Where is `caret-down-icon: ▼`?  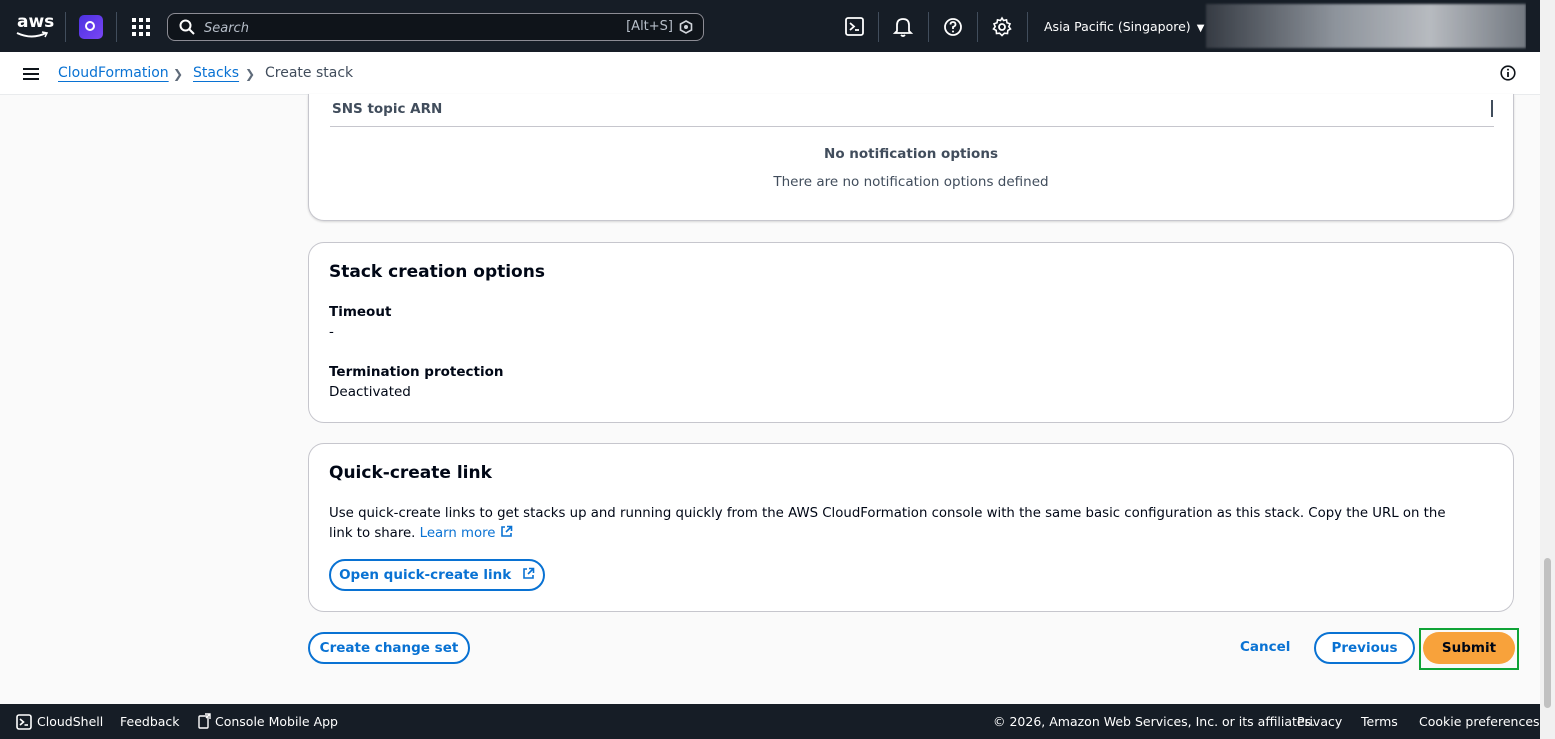
caret-down-icon: ▼ is located at coordinates (1200, 28).